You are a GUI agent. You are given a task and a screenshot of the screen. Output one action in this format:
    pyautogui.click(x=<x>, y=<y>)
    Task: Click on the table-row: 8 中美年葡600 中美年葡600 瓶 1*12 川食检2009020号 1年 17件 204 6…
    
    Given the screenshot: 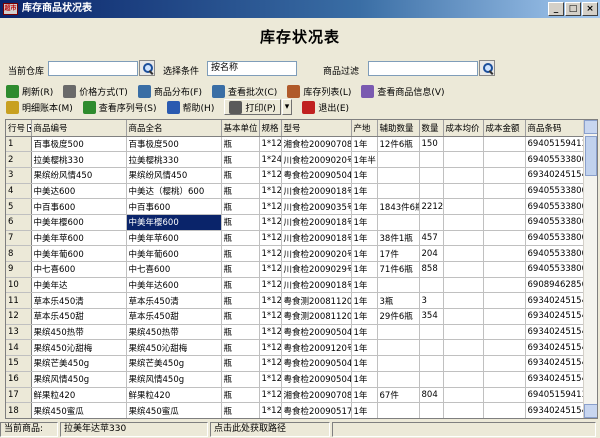 What is the action you would take?
    pyautogui.click(x=295, y=253)
    